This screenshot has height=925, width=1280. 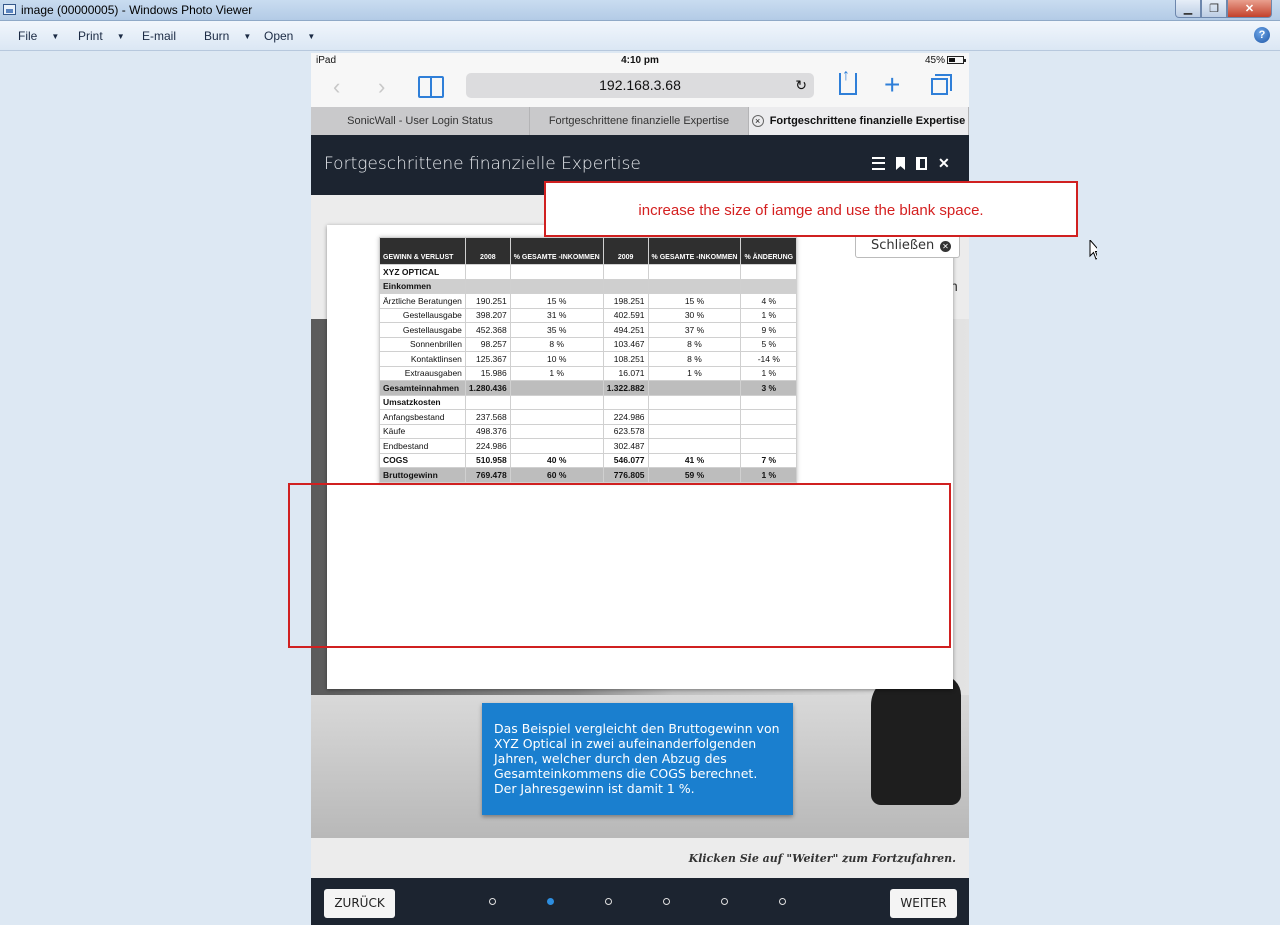 What do you see at coordinates (1249, 9) in the screenshot?
I see `close-window-button: ✕` at bounding box center [1249, 9].